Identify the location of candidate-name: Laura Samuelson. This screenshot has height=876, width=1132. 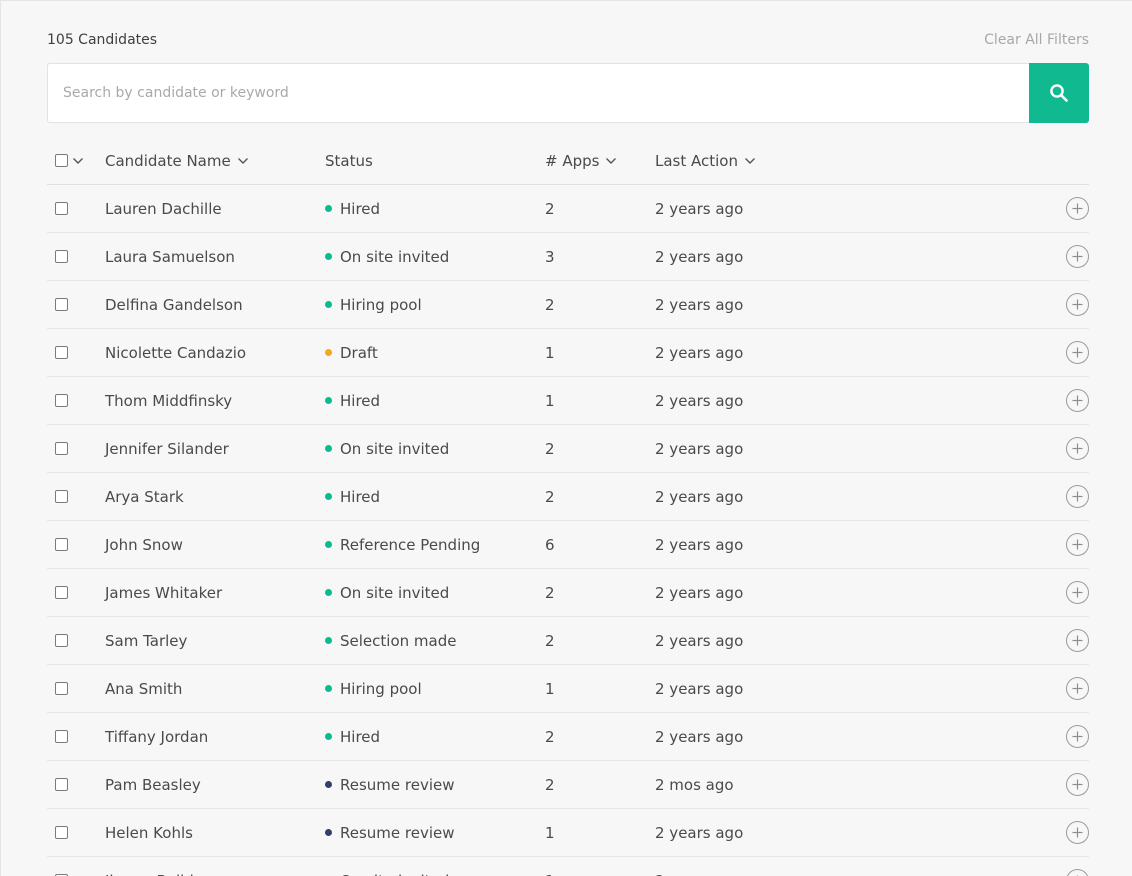
(170, 257).